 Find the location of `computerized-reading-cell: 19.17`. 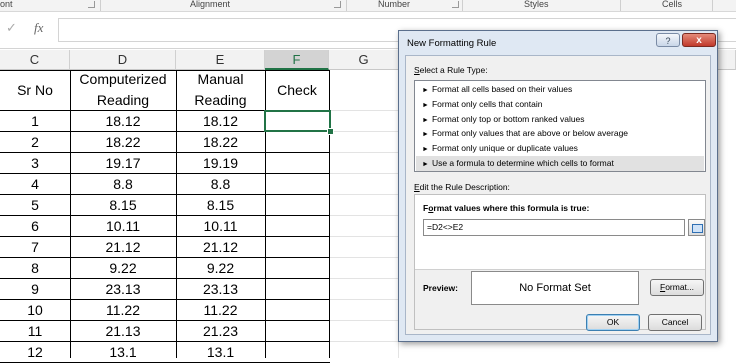

computerized-reading-cell: 19.17 is located at coordinates (123, 162).